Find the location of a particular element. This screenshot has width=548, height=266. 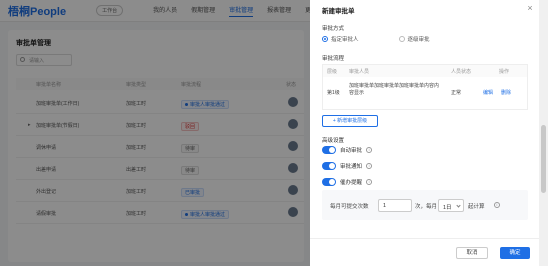

limit-mid: 次，每月 is located at coordinates (426, 207).